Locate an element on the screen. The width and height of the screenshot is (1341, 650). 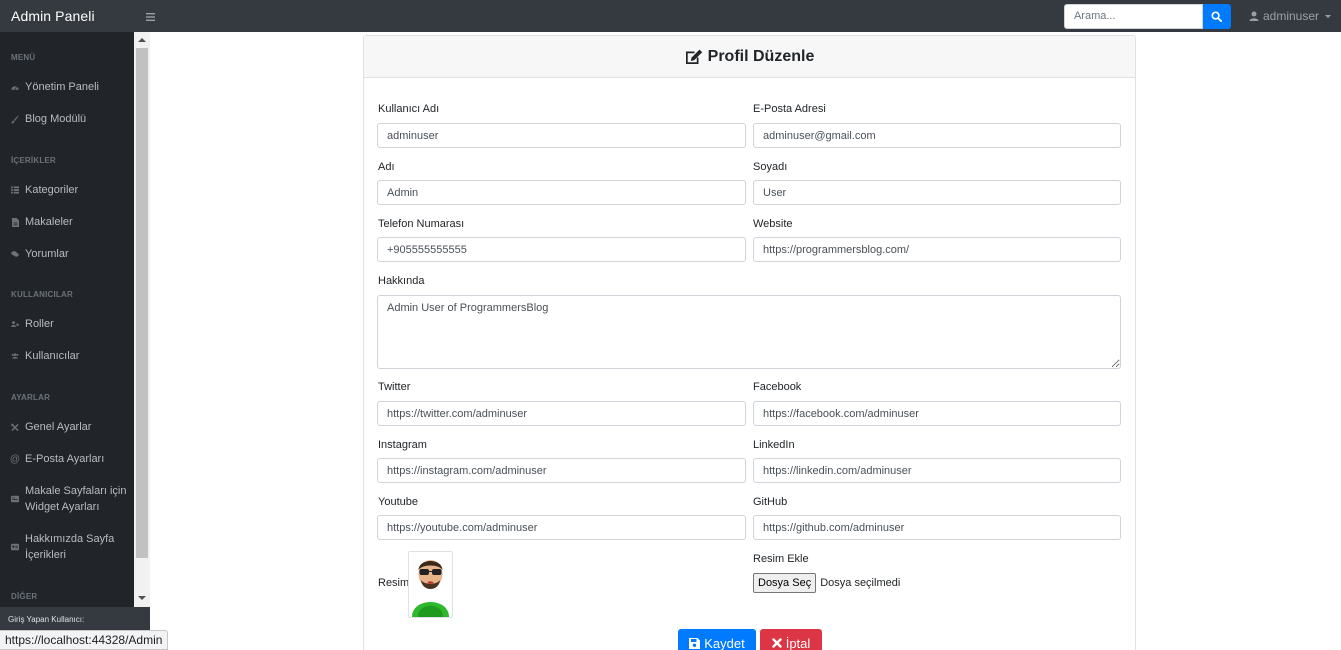
scroll-up-icon is located at coordinates (142, 40).